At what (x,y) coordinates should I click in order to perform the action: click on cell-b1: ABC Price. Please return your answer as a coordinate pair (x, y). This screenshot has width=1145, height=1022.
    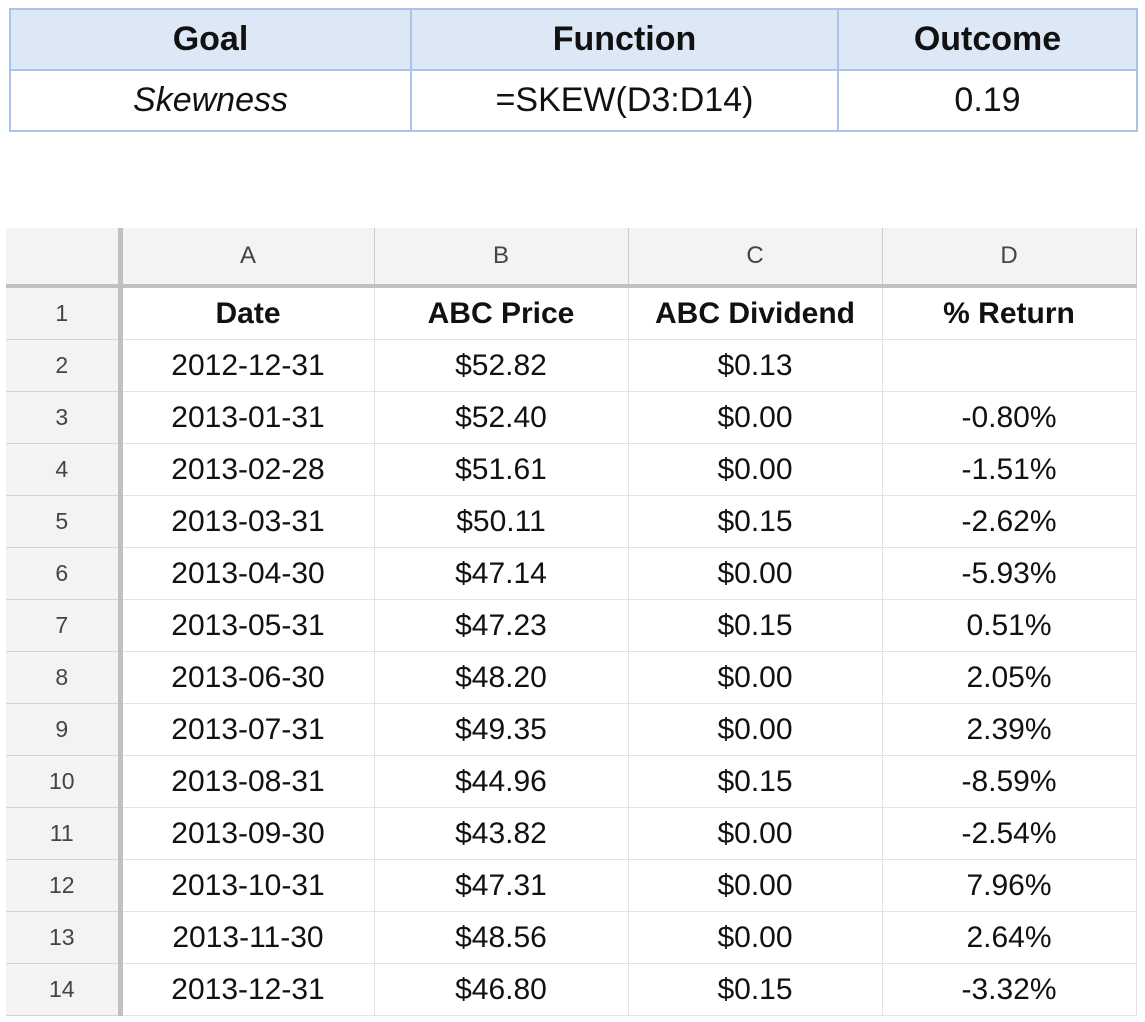
    Looking at the image, I should click on (501, 313).